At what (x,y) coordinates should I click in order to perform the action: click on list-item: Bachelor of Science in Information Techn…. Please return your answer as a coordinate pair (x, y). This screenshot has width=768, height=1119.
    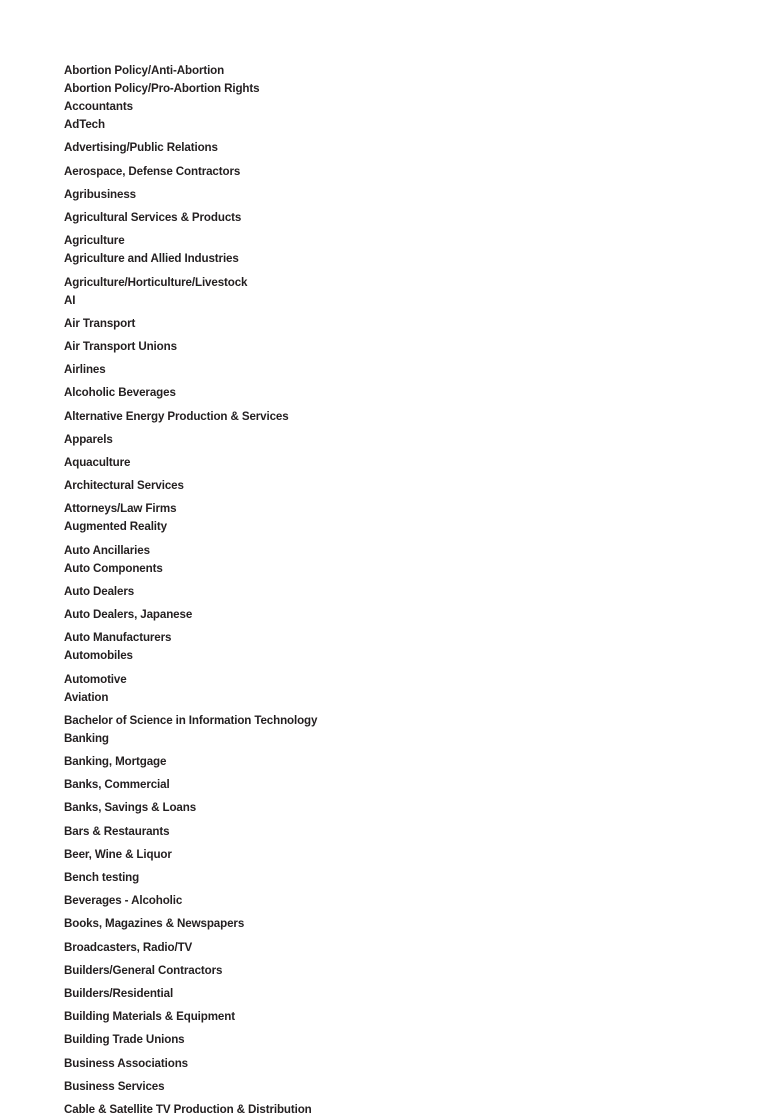
    Looking at the image, I should click on (191, 720).